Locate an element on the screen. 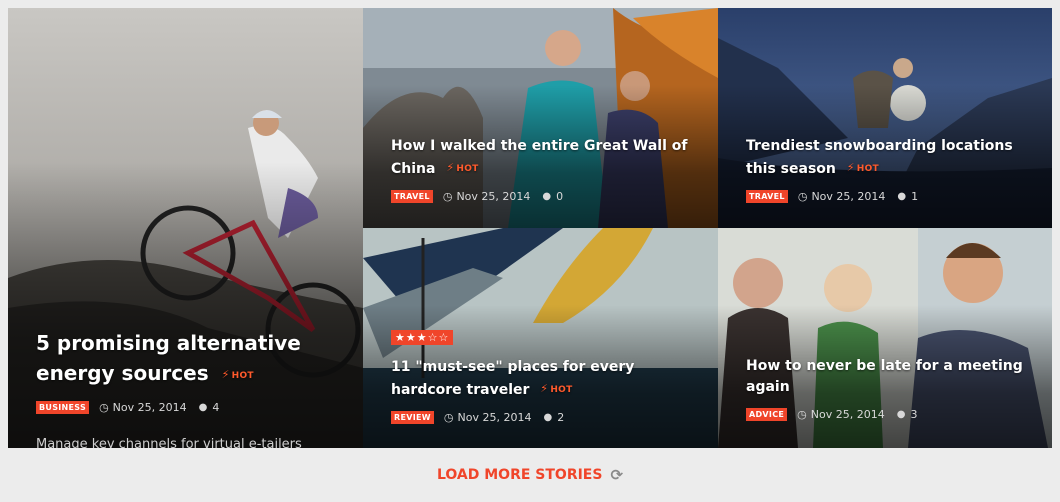 The height and width of the screenshot is (502, 1060). comment-count: ● 2 is located at coordinates (553, 417).